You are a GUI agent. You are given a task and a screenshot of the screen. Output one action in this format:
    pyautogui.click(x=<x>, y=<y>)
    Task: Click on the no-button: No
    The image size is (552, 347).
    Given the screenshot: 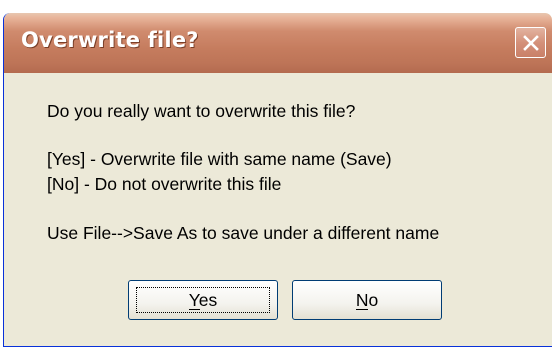 What is the action you would take?
    pyautogui.click(x=367, y=300)
    